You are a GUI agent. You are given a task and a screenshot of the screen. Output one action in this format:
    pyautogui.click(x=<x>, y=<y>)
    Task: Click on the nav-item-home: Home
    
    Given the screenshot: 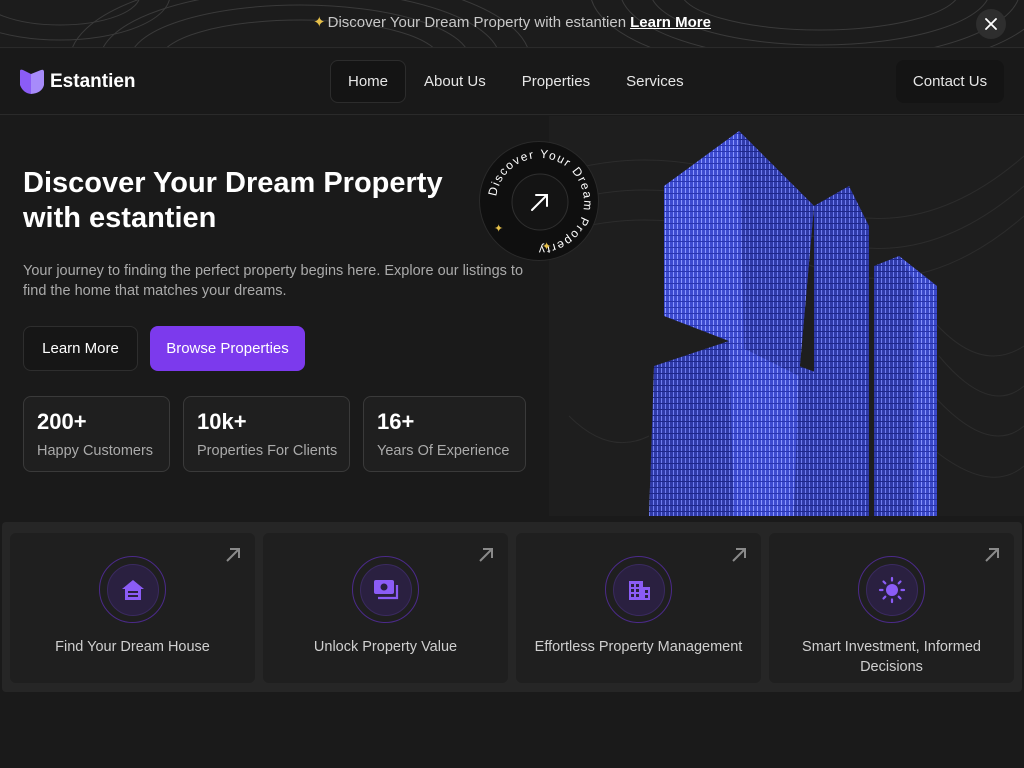 What is the action you would take?
    pyautogui.click(x=368, y=81)
    